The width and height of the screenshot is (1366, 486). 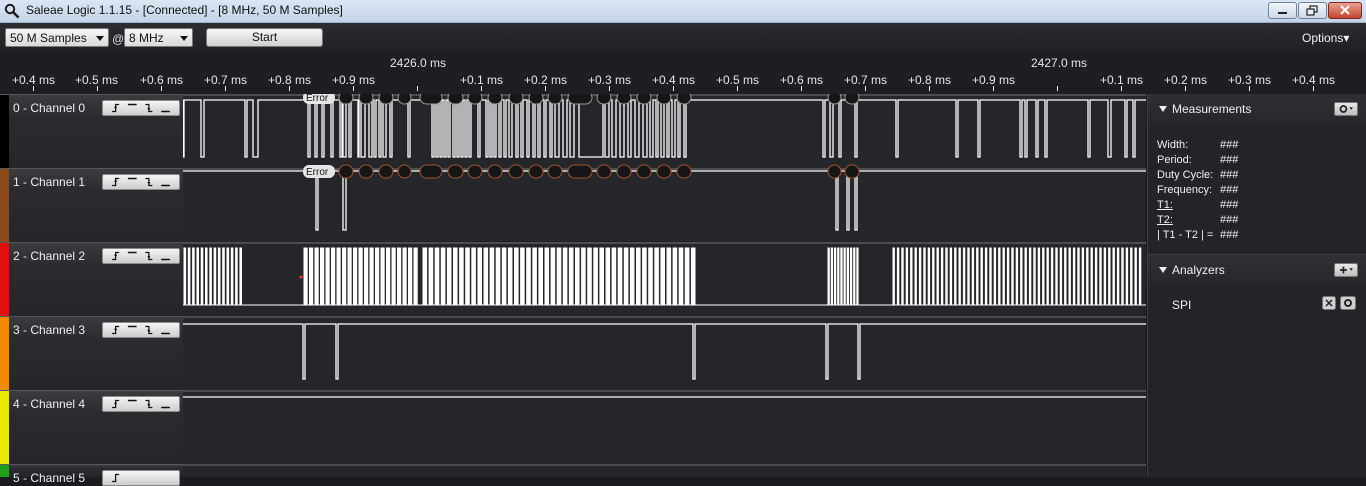 I want to click on channel-row-5: 5 - Channel 5, so click(x=91, y=475).